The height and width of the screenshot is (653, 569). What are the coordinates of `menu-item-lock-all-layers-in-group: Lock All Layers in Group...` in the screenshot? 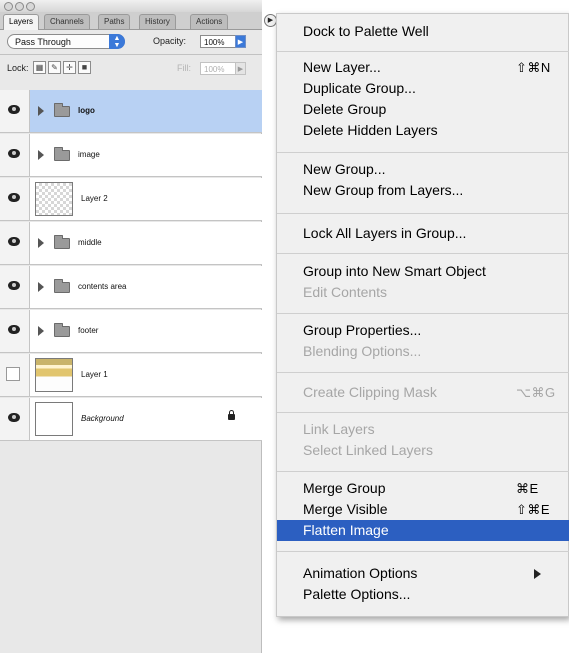 It's located at (423, 233).